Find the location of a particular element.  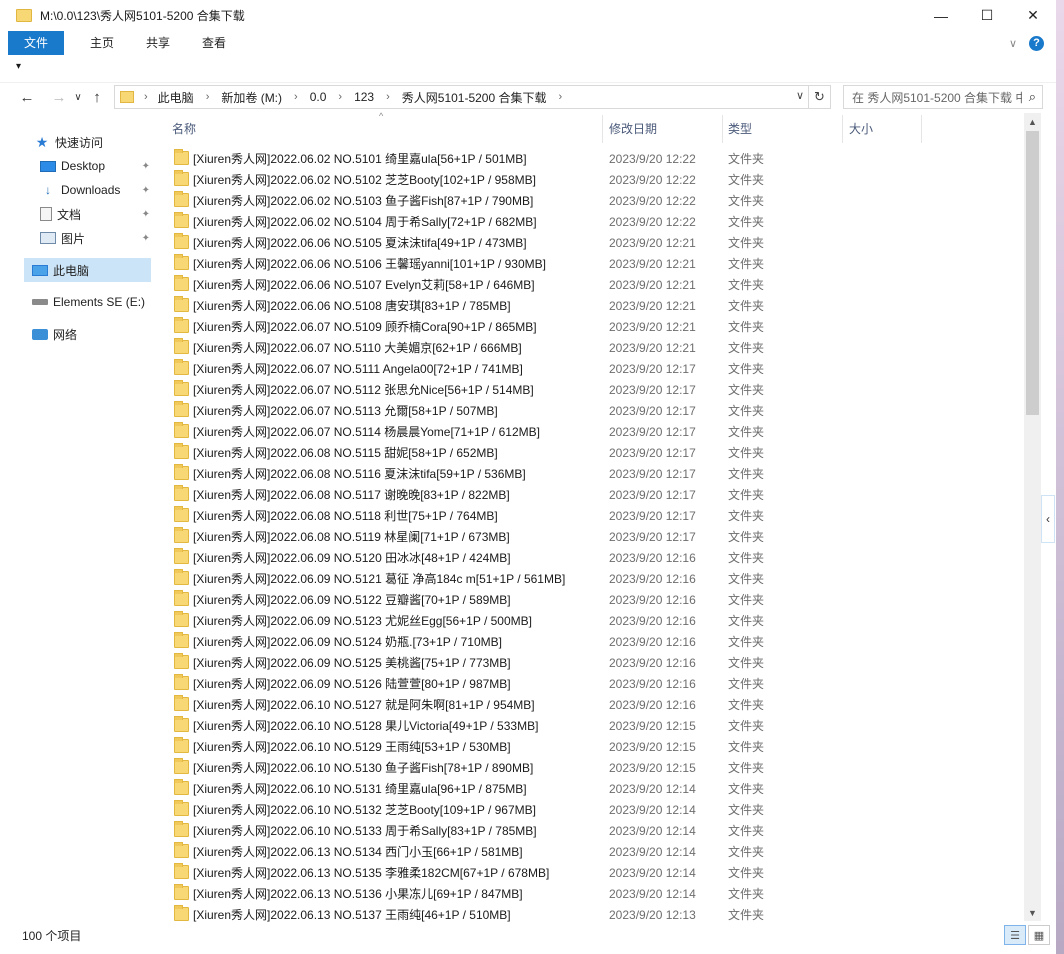

view-switcher: ☰ ▦ is located at coordinates (1027, 935).